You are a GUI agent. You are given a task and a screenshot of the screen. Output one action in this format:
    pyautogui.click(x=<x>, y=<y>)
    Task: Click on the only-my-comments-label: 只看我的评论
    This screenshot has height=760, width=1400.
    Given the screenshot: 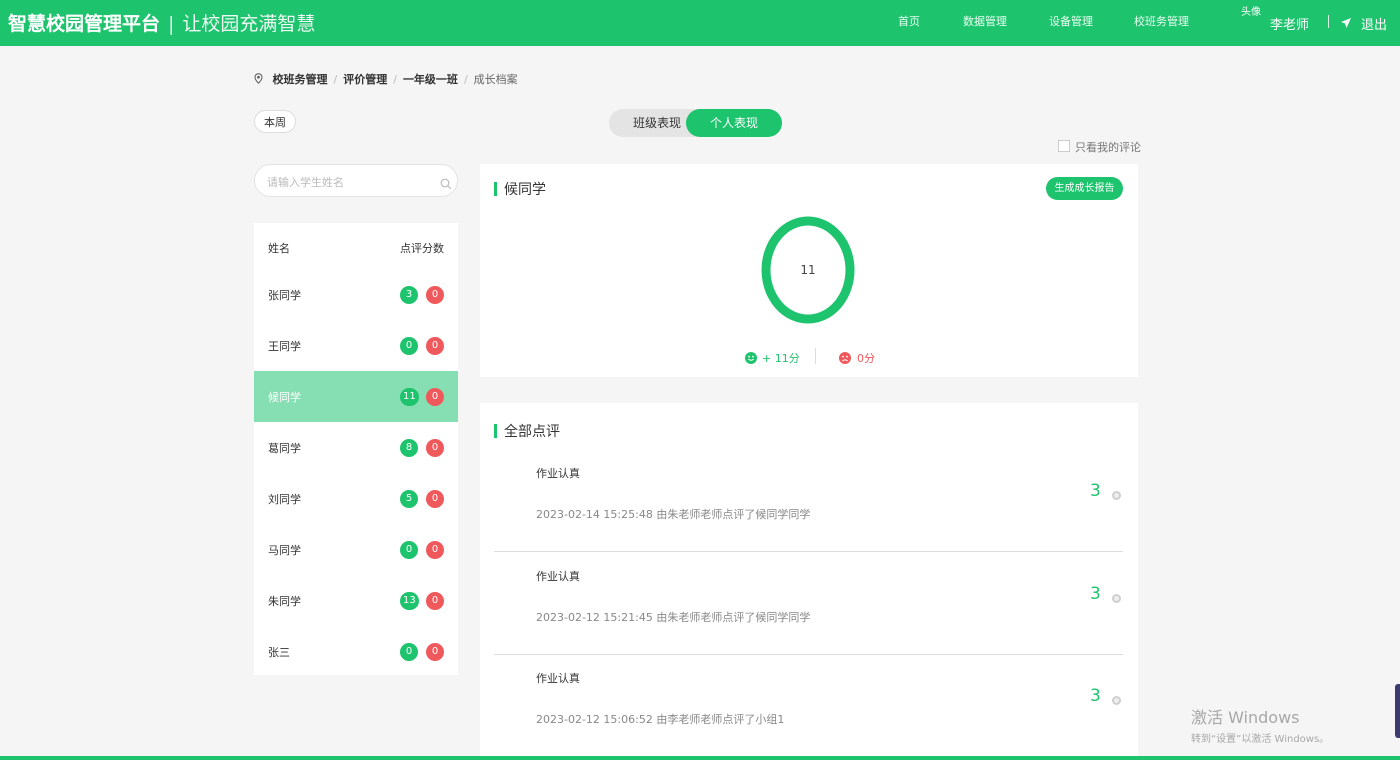 What is the action you would take?
    pyautogui.click(x=1108, y=147)
    